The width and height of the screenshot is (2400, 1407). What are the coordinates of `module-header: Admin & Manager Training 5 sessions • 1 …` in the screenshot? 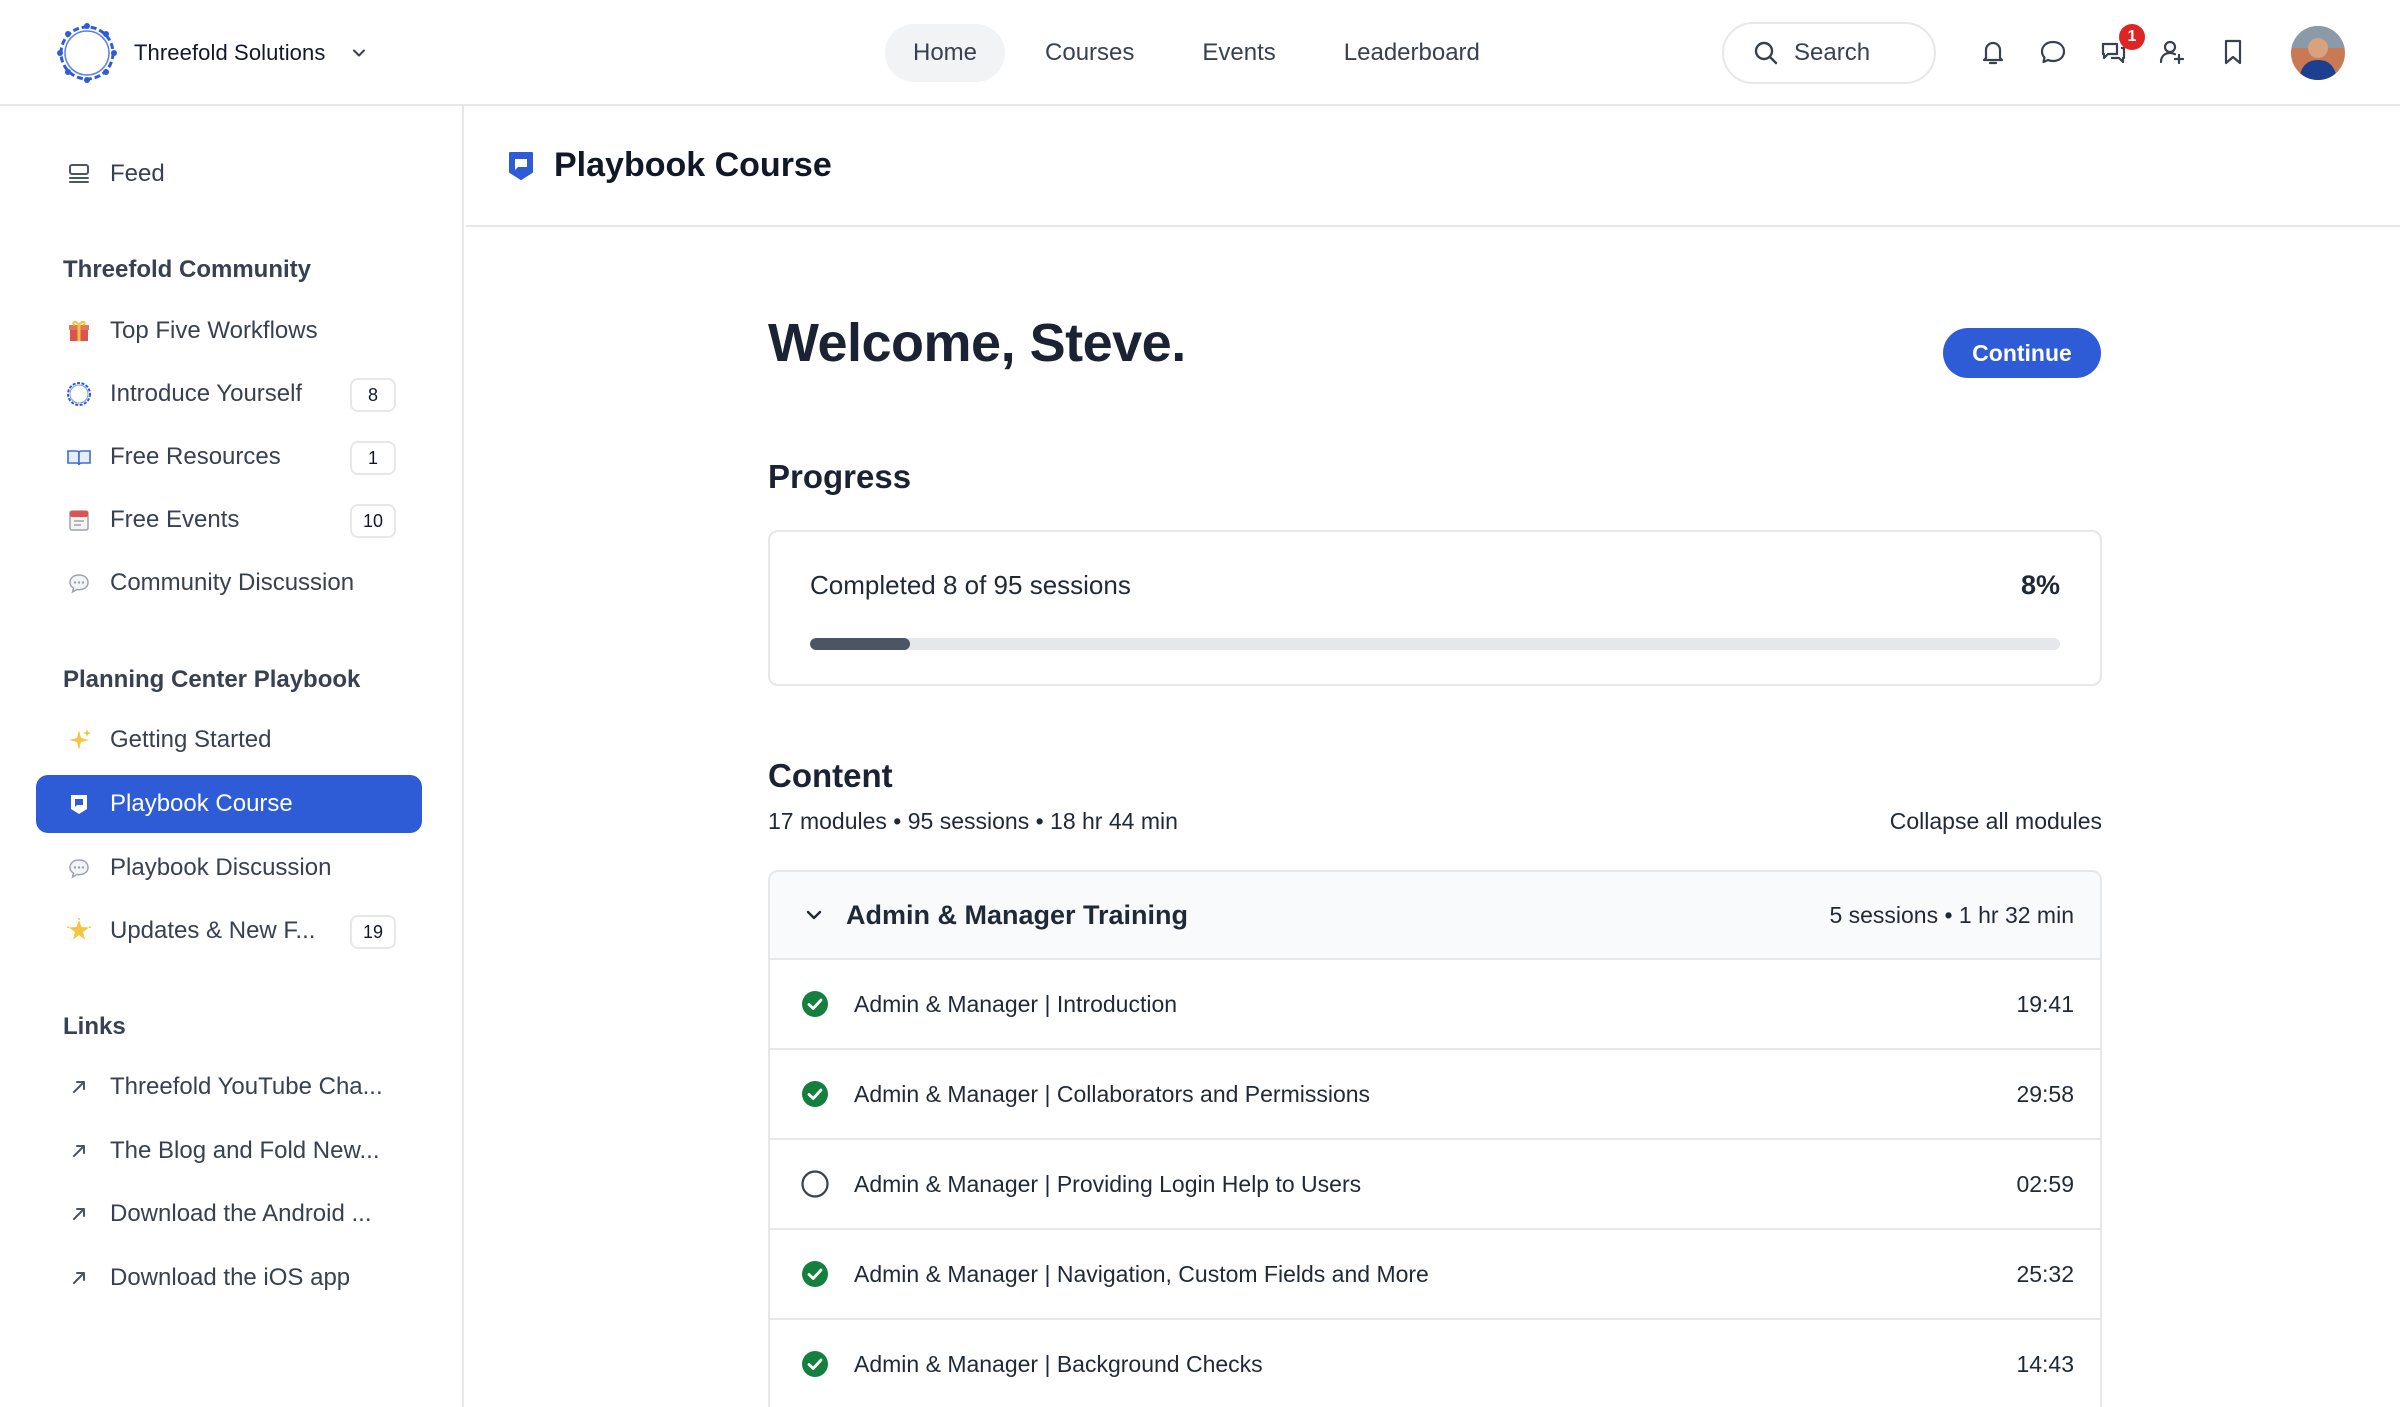 It's located at (1435, 916).